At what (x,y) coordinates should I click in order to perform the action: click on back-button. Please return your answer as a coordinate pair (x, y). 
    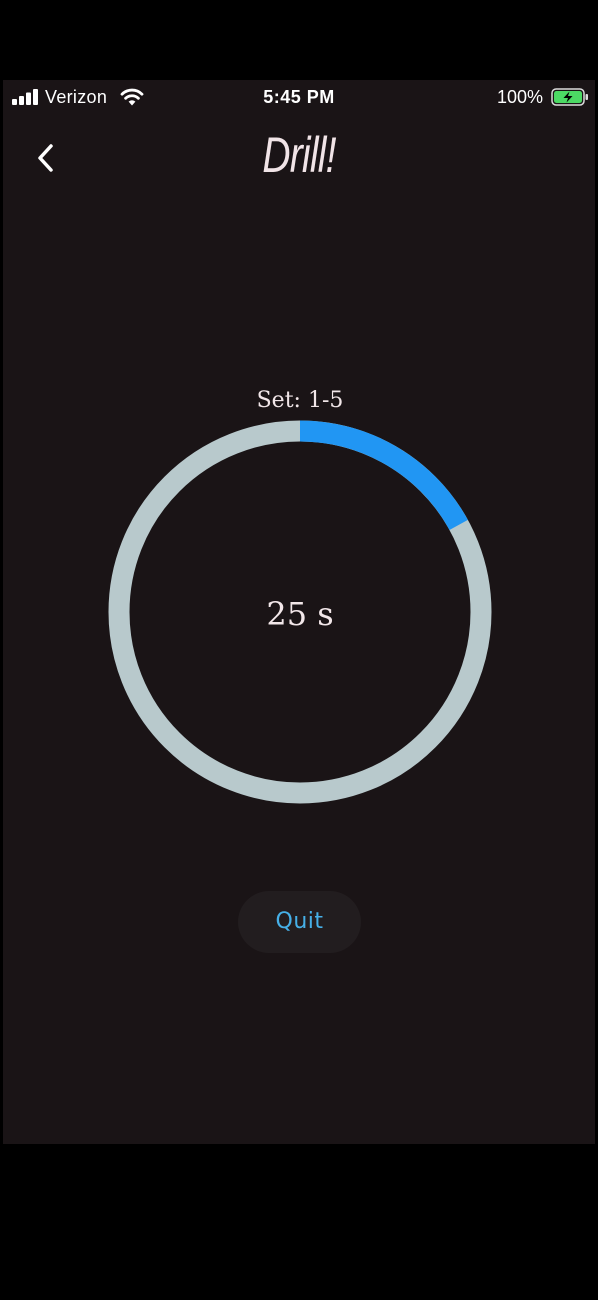
    Looking at the image, I should click on (46, 158).